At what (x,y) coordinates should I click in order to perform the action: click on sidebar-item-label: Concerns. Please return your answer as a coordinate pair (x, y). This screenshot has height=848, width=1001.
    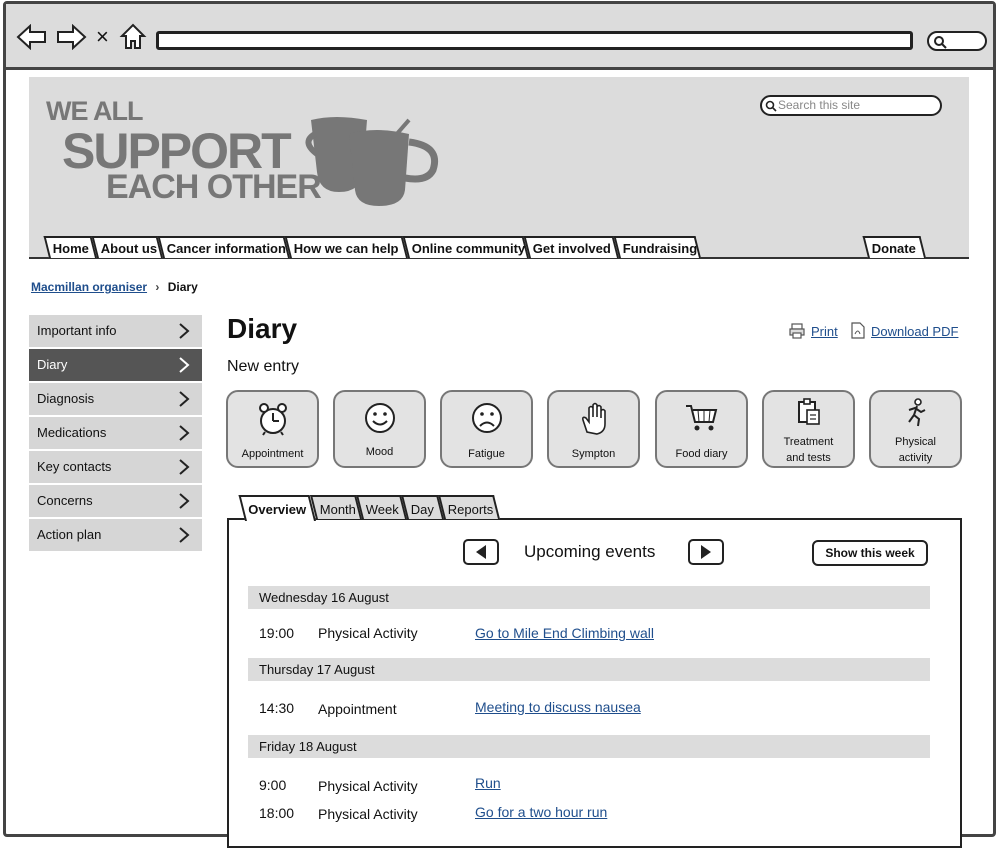
    Looking at the image, I should click on (65, 500).